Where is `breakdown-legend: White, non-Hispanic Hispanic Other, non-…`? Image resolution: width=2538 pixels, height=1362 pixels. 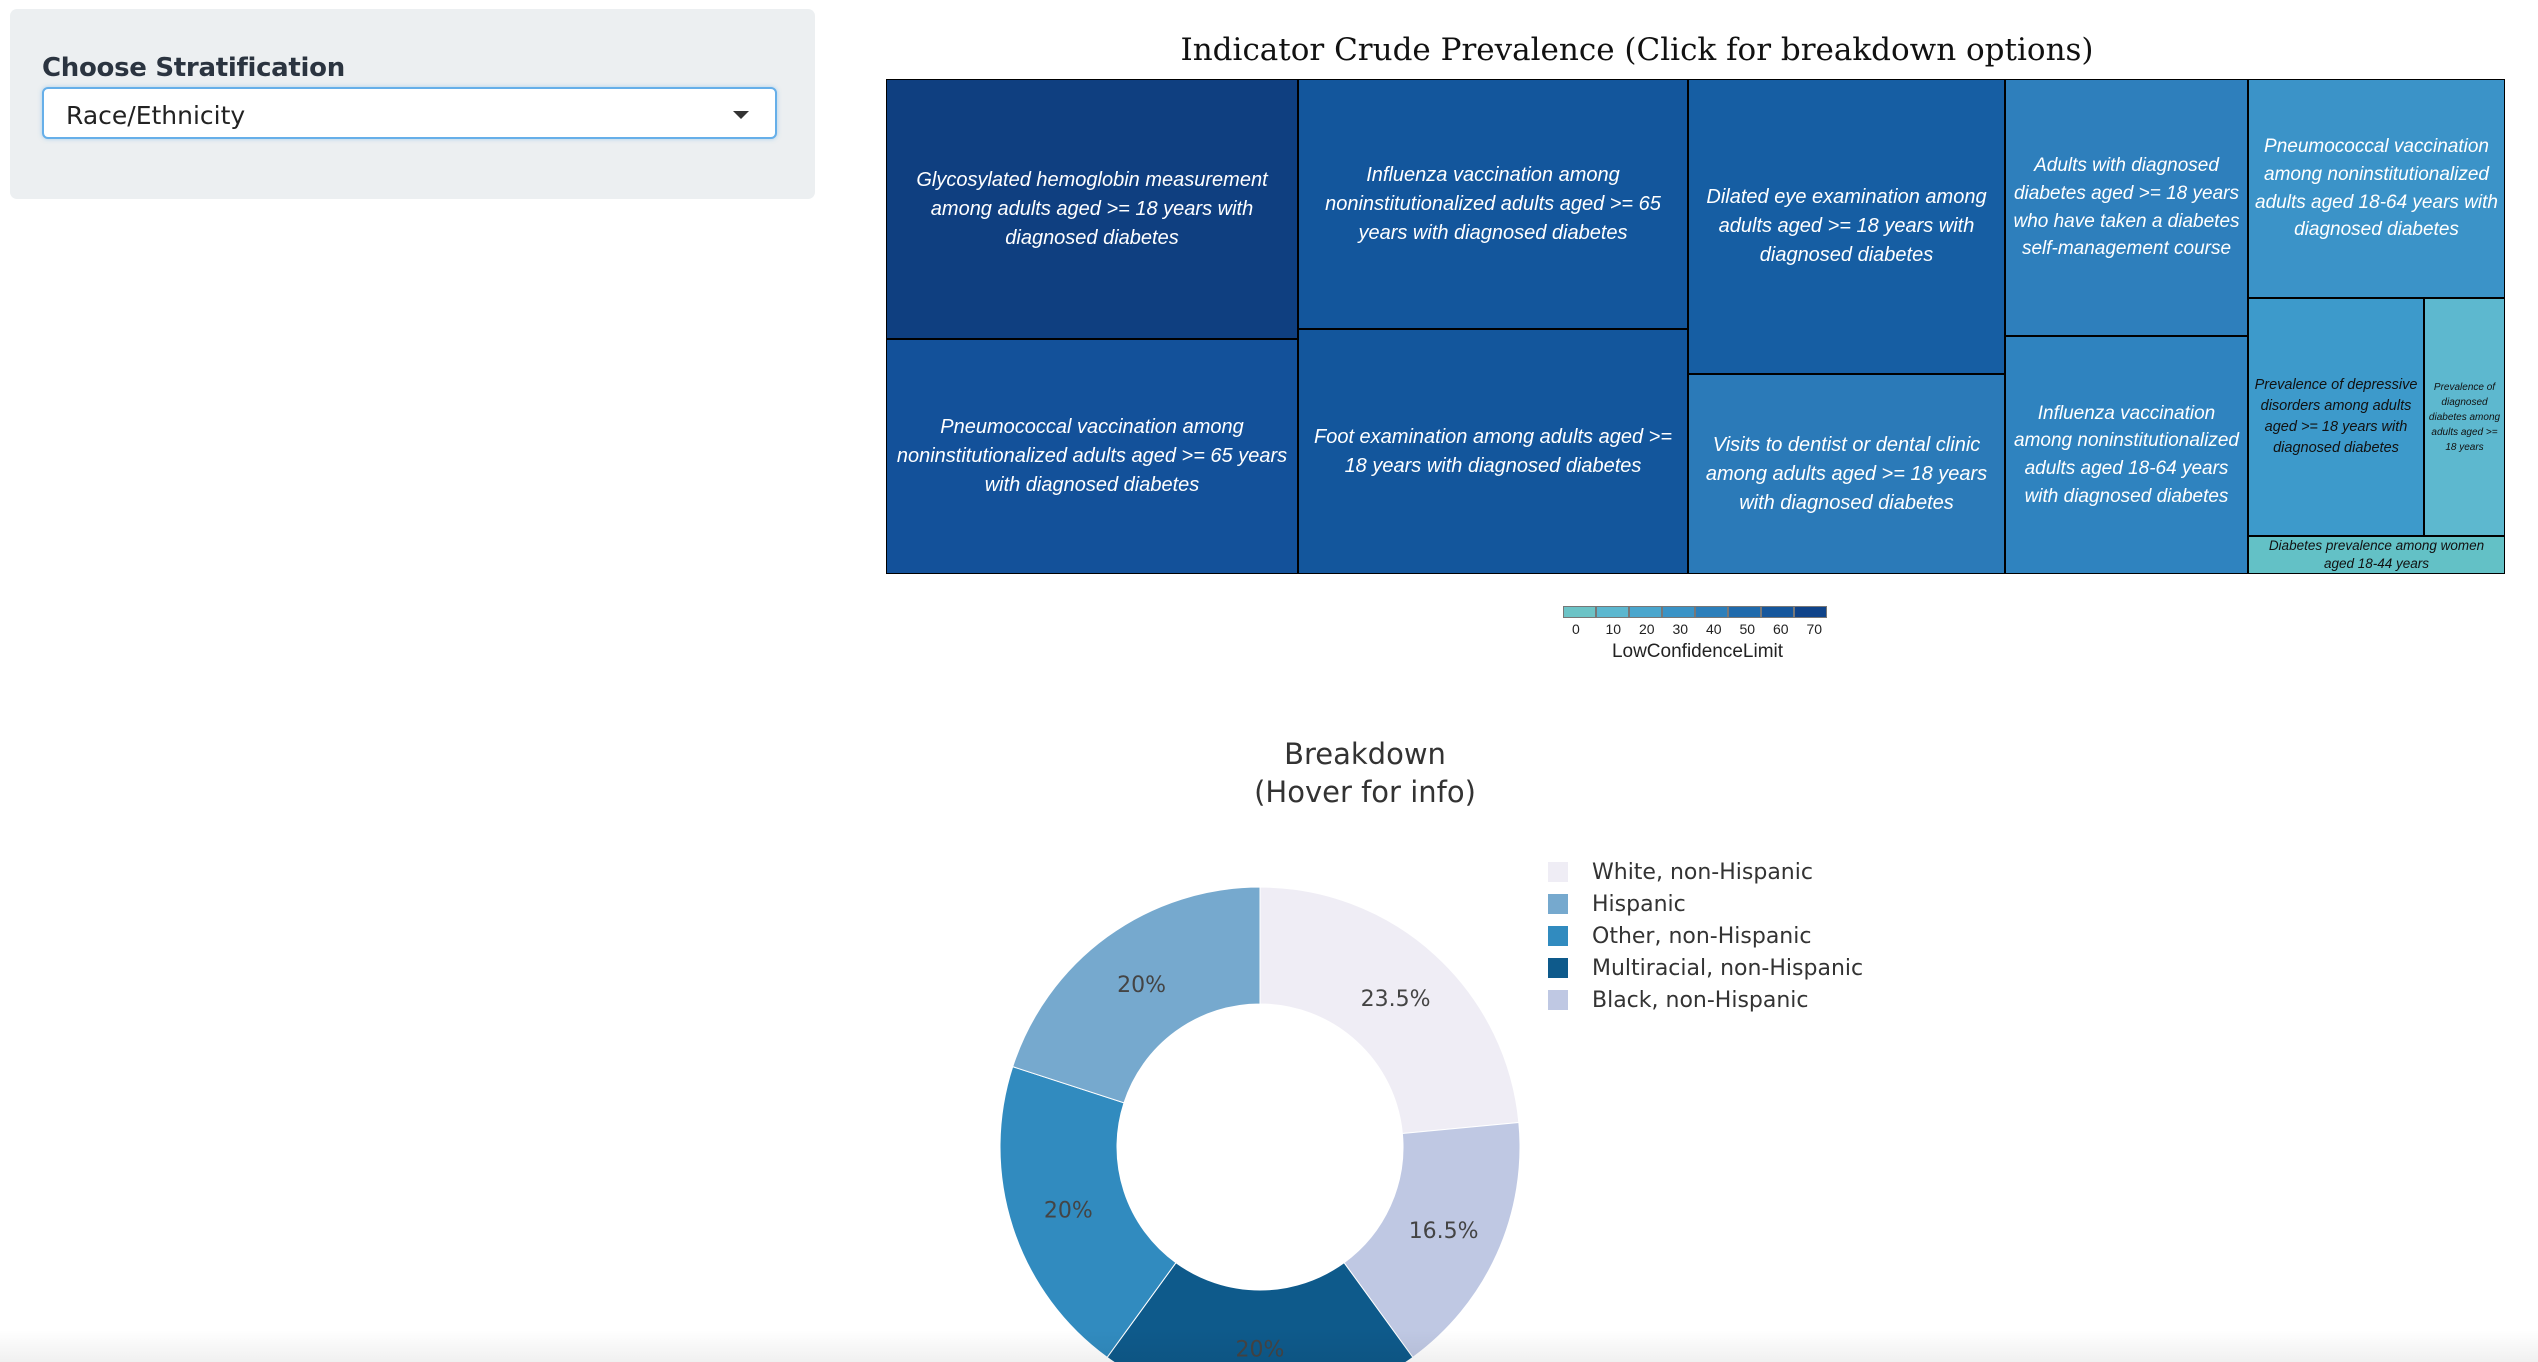
breakdown-legend: White, non-Hispanic Hispanic Other, non-… is located at coordinates (1705, 936).